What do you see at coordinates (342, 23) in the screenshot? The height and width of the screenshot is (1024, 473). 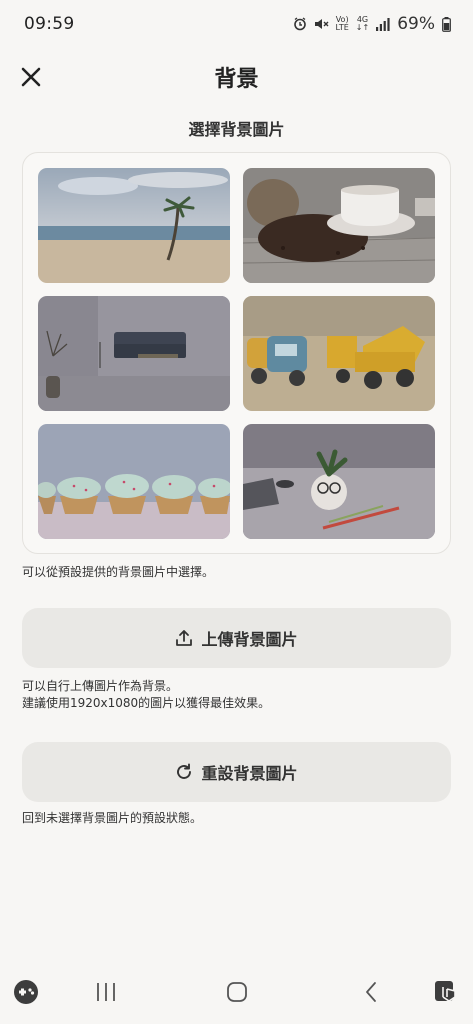 I see `volte-indicator: Vo) LTE` at bounding box center [342, 23].